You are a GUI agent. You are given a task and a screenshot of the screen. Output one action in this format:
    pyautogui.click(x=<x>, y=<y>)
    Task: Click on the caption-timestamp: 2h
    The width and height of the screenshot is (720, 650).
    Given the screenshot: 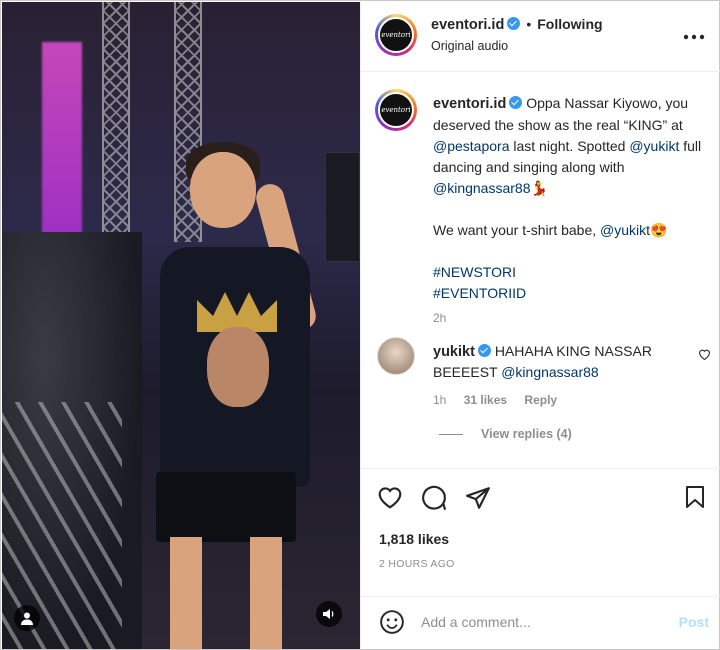 What is the action you would take?
    pyautogui.click(x=569, y=318)
    